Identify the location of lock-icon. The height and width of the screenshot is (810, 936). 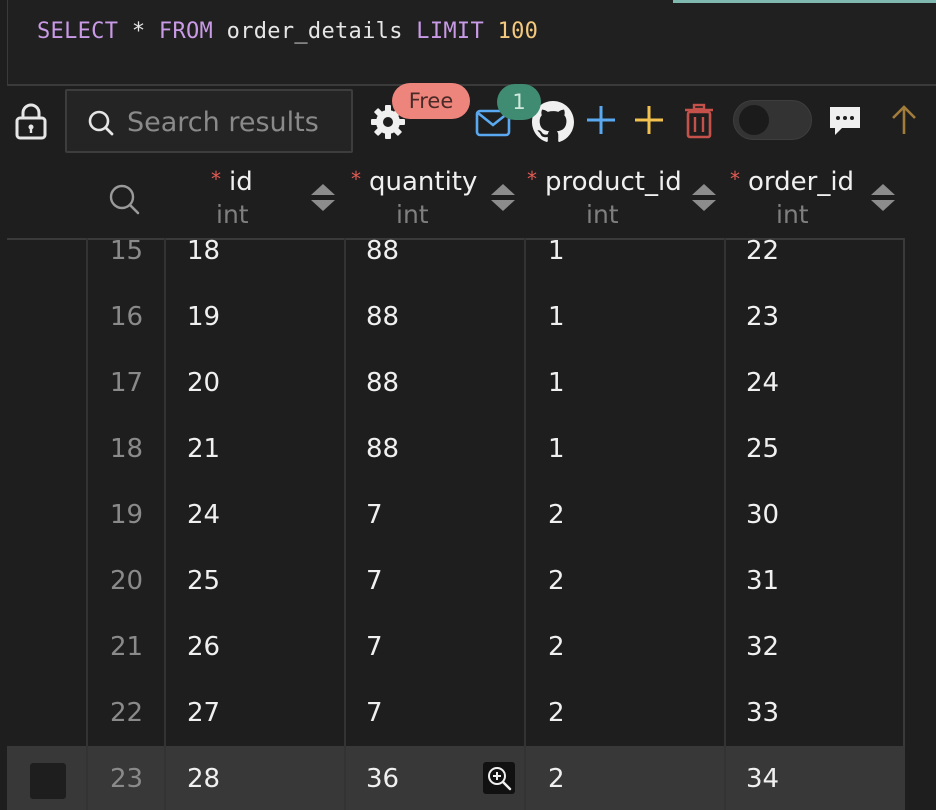
(31, 121).